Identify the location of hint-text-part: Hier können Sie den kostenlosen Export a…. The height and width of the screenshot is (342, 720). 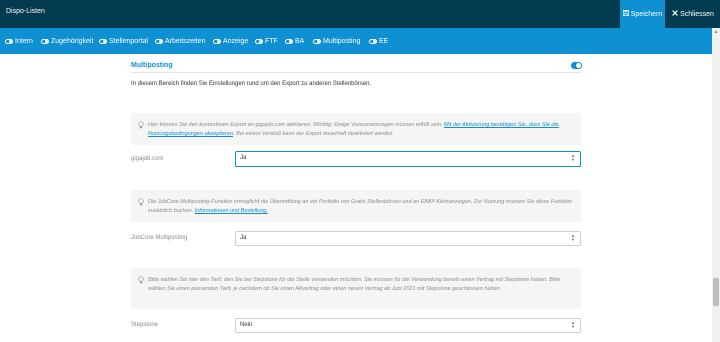
(296, 125).